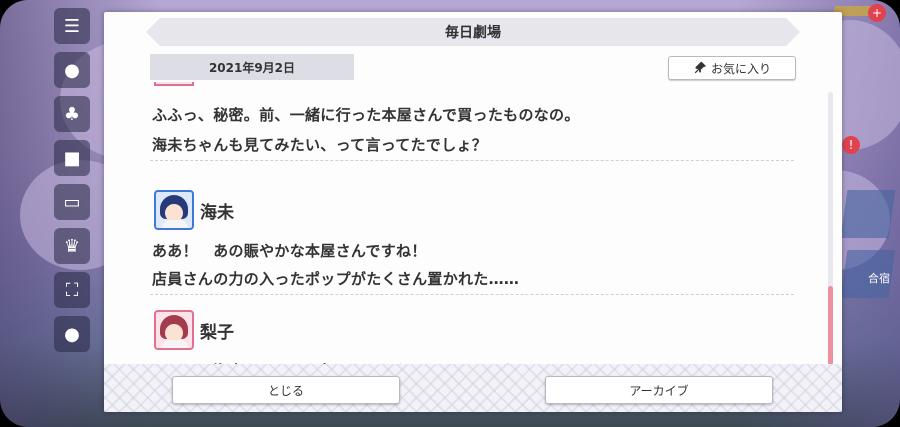  I want to click on camp-label: 合宿, so click(879, 278).